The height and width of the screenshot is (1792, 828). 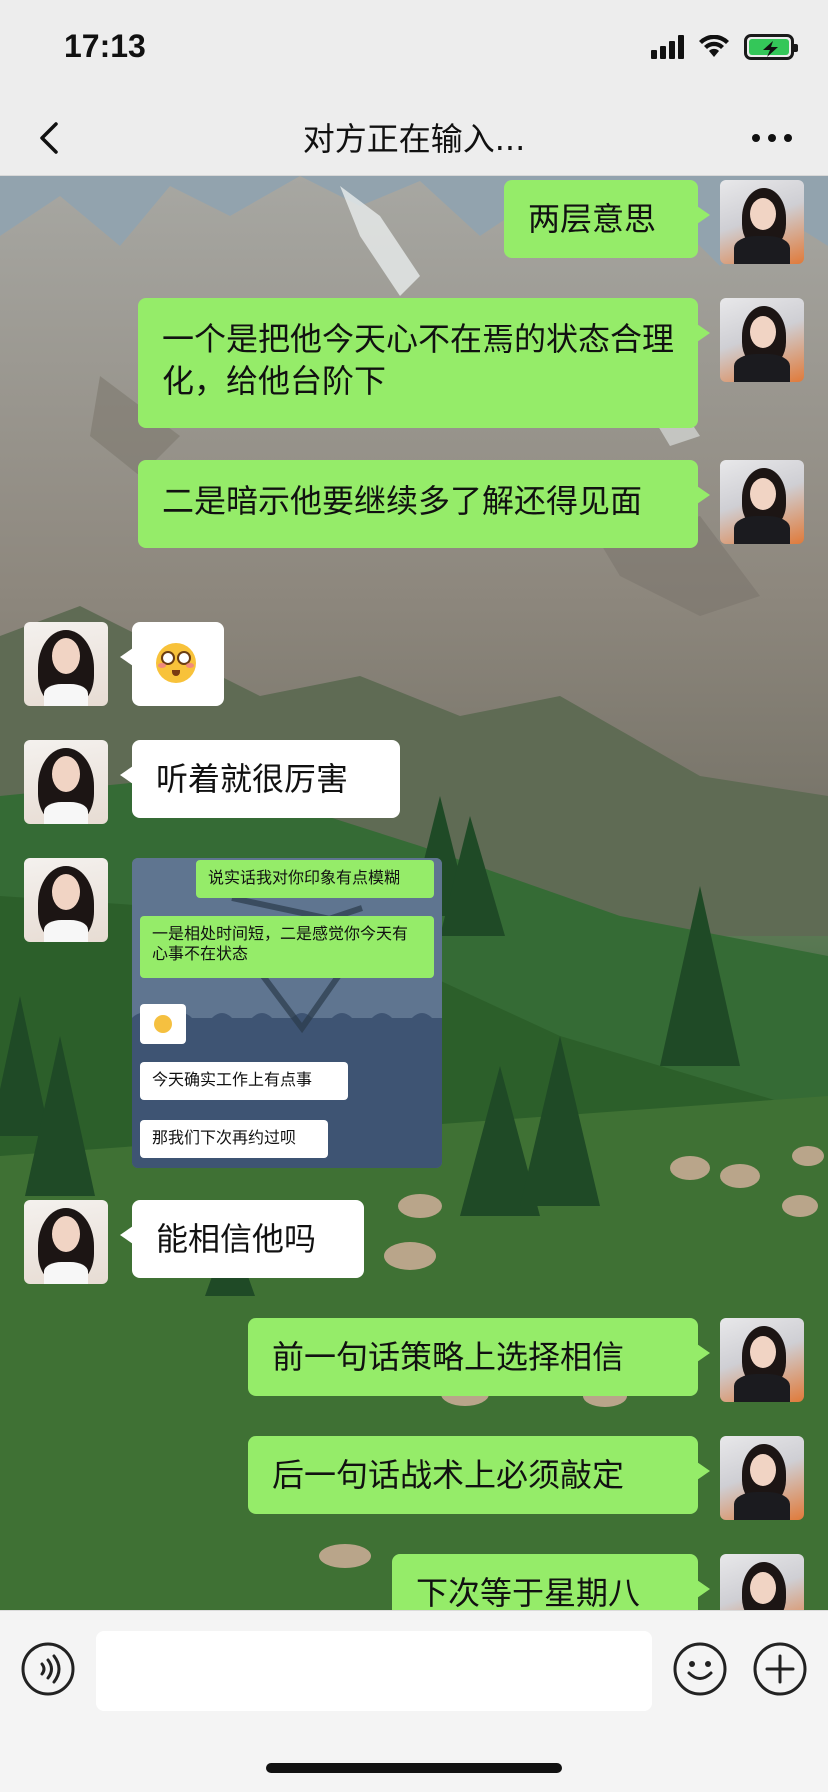 What do you see at coordinates (176, 663) in the screenshot?
I see `pleading-face-emoji` at bounding box center [176, 663].